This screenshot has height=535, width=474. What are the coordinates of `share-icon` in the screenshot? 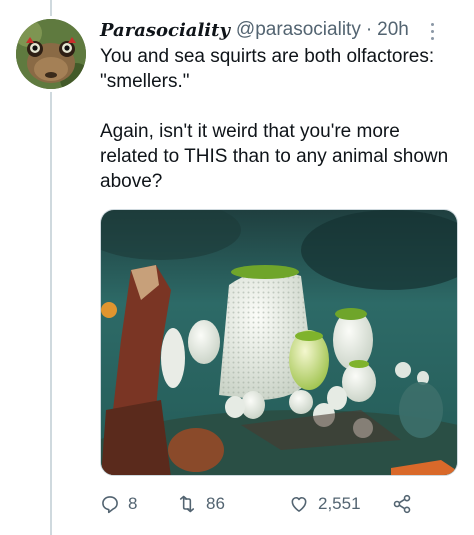 It's located at (402, 504).